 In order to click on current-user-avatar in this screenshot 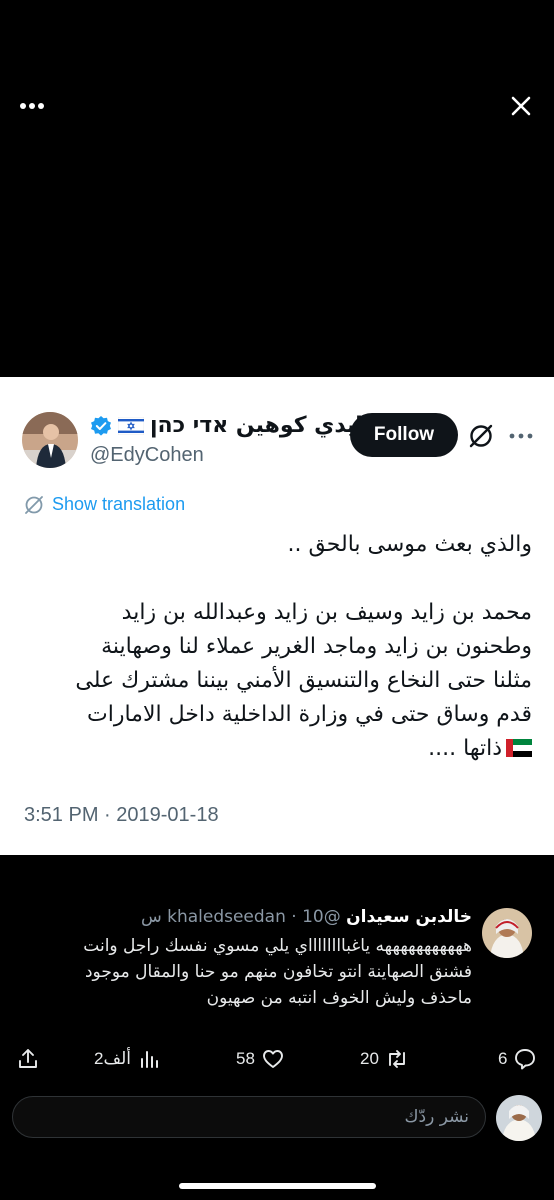, I will do `click(519, 1118)`.